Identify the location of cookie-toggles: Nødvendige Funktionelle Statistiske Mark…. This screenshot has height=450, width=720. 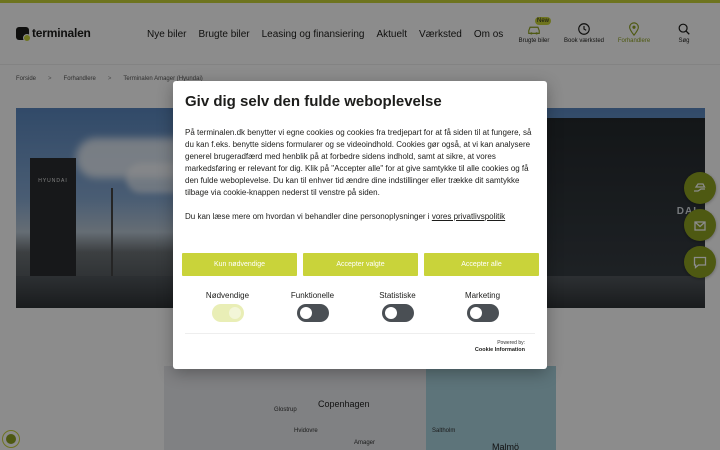
(360, 306).